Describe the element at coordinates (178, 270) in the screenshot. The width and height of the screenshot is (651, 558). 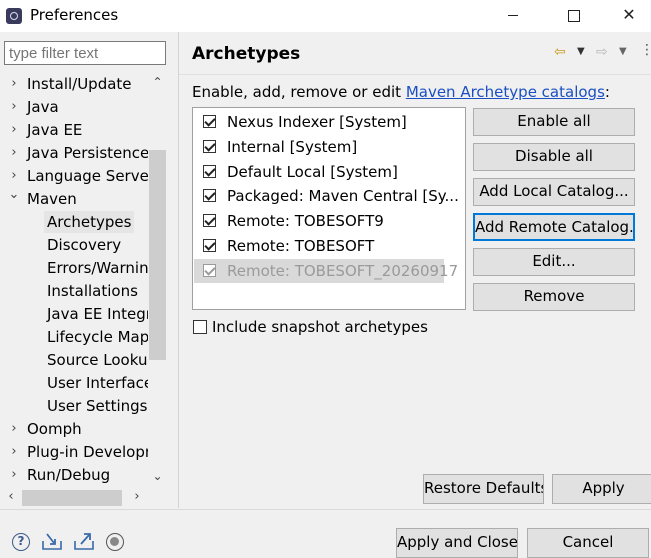
I see `pane-divider` at that location.